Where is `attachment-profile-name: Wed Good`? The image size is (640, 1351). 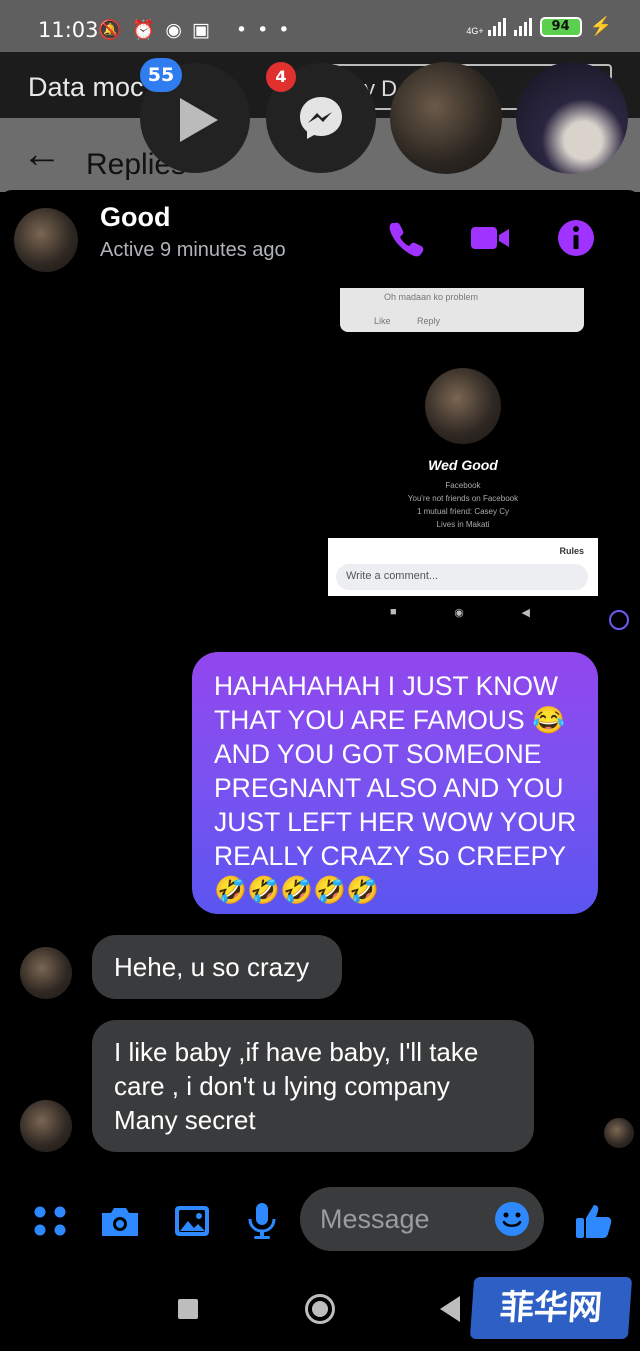 attachment-profile-name: Wed Good is located at coordinates (463, 465).